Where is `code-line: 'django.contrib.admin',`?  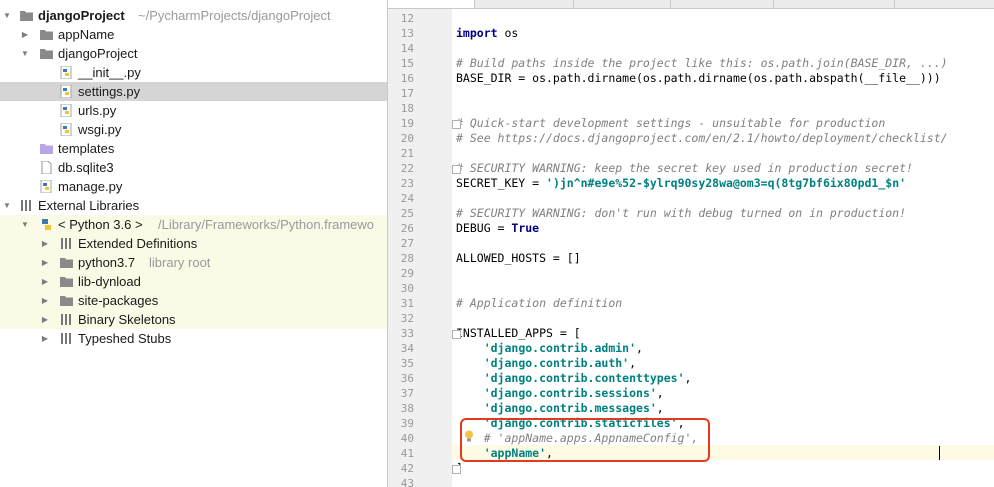 code-line: 'django.contrib.admin', is located at coordinates (549, 348).